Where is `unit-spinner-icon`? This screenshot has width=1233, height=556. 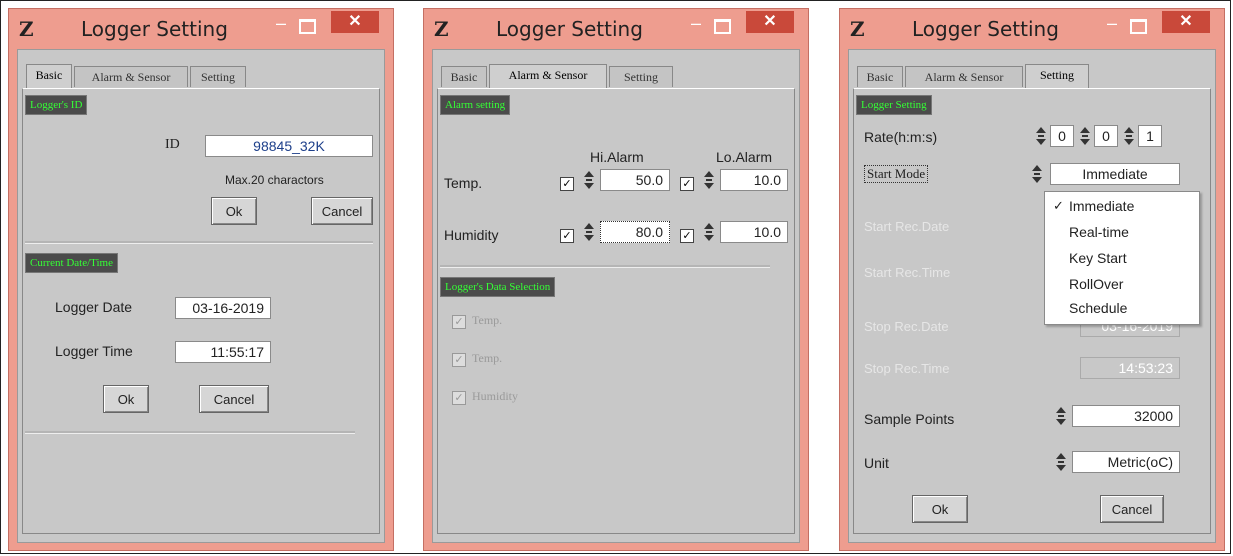
unit-spinner-icon is located at coordinates (1061, 462).